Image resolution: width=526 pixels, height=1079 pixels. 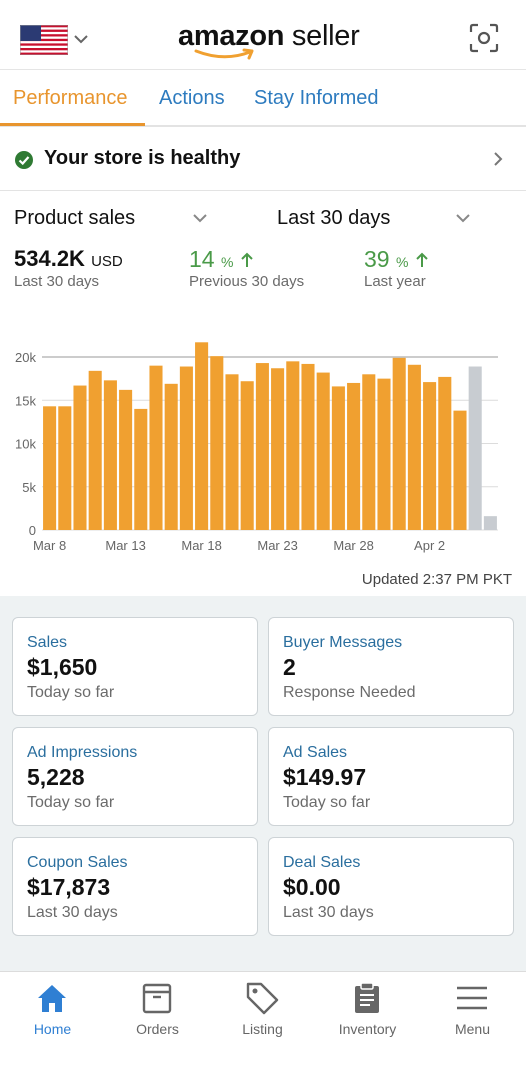 What do you see at coordinates (201, 545) in the screenshot?
I see `x-tick-label: Mar 18` at bounding box center [201, 545].